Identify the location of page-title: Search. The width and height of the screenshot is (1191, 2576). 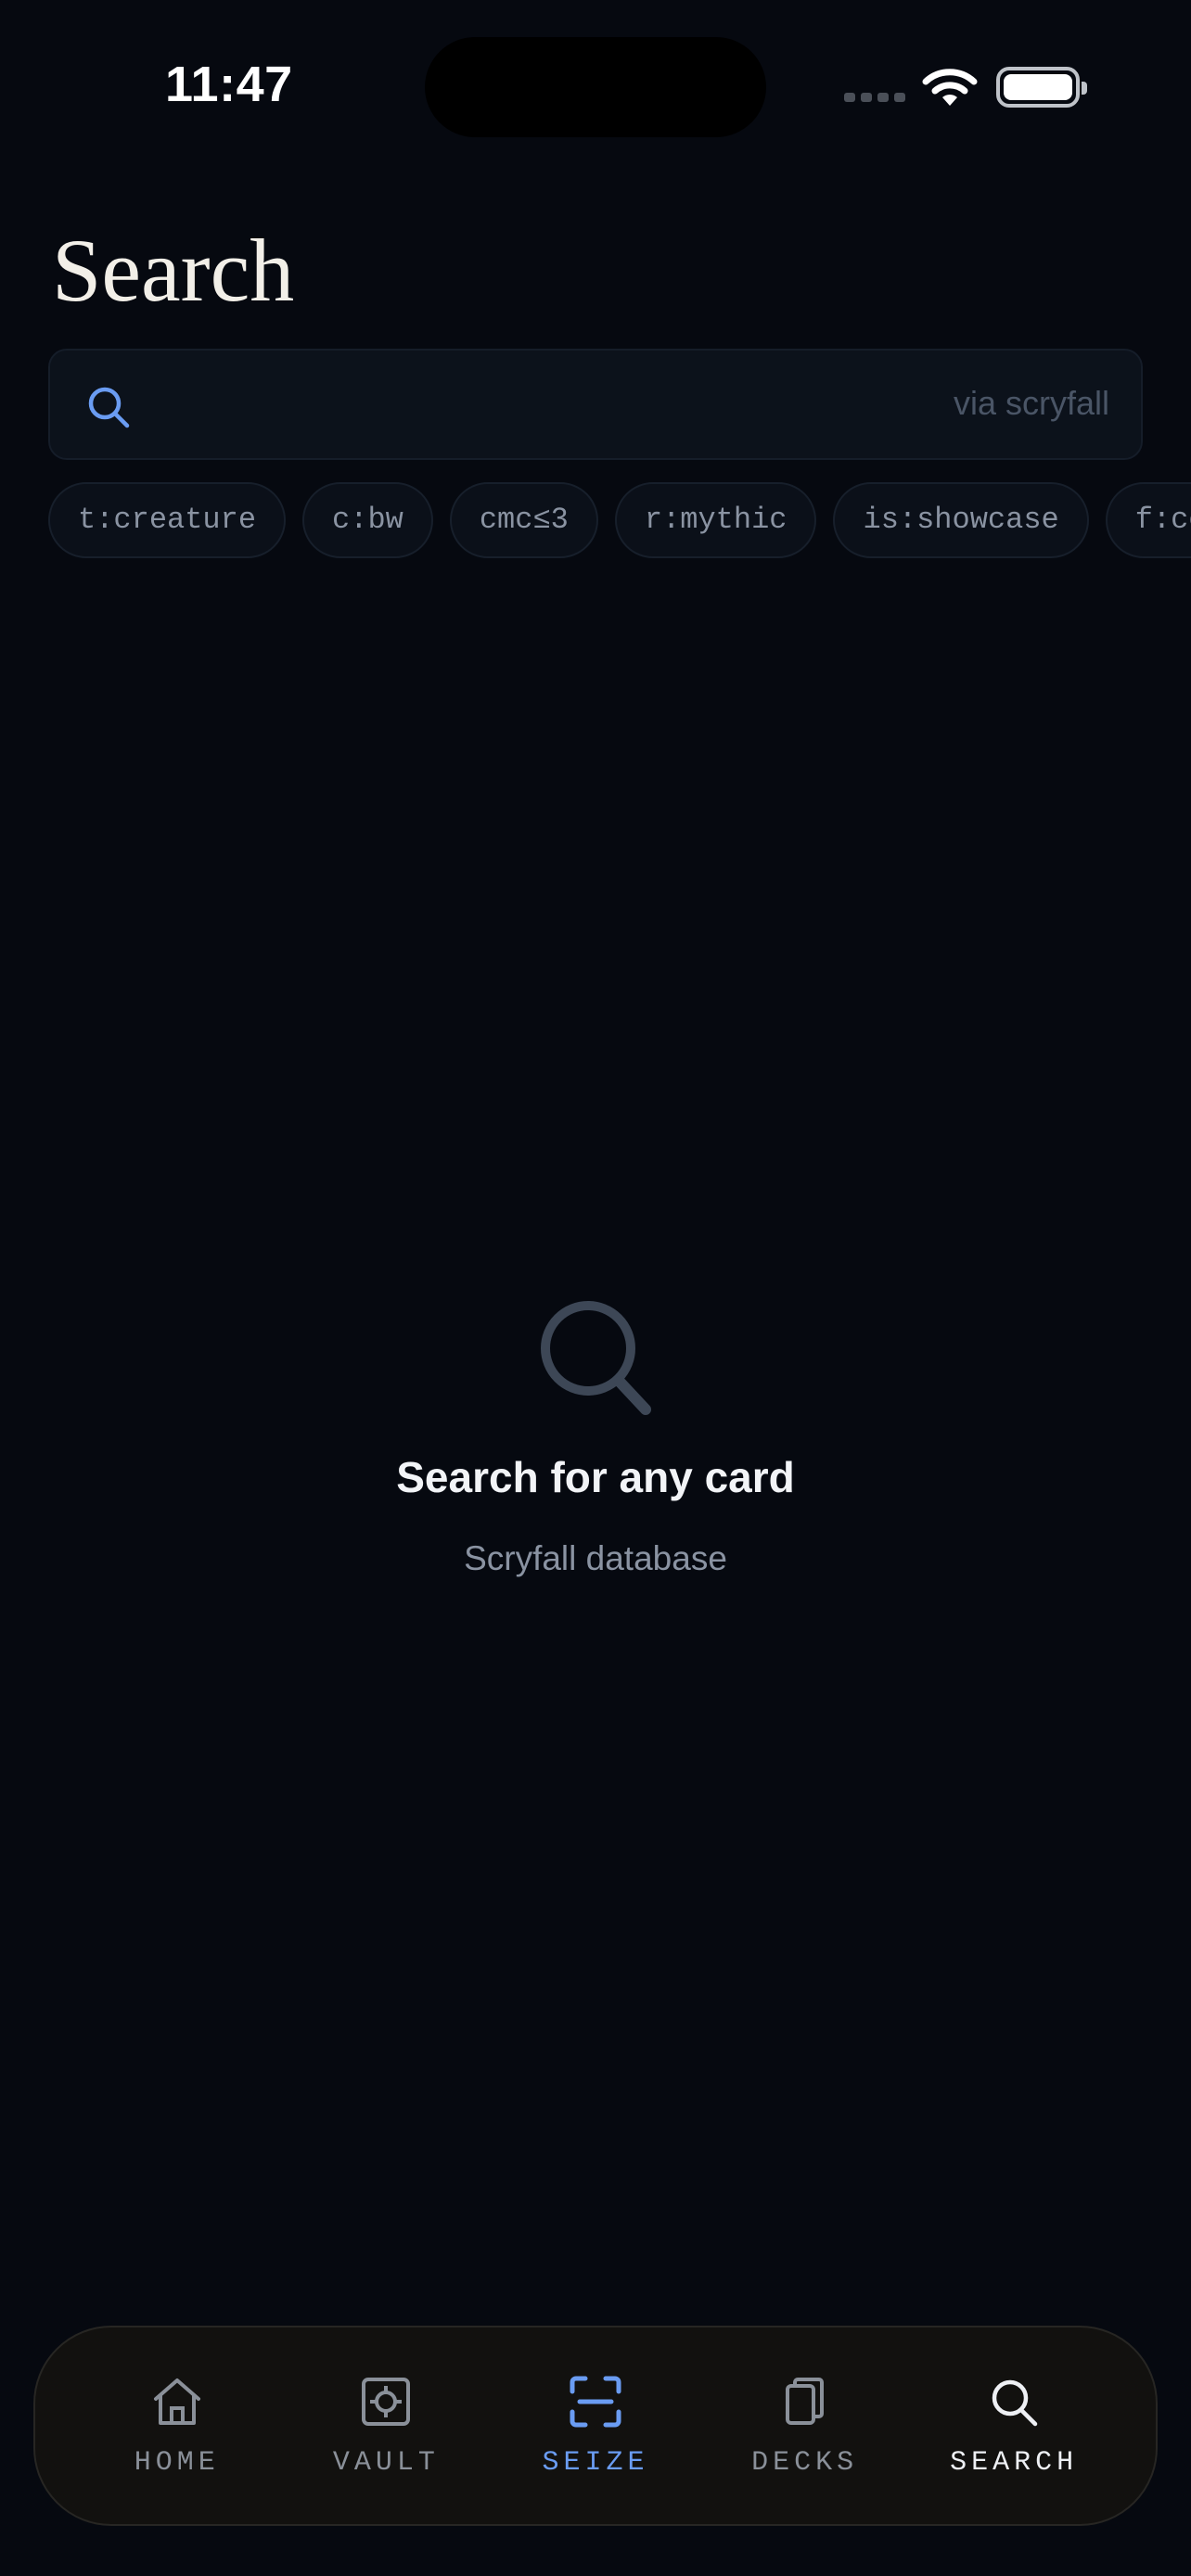
(173, 271).